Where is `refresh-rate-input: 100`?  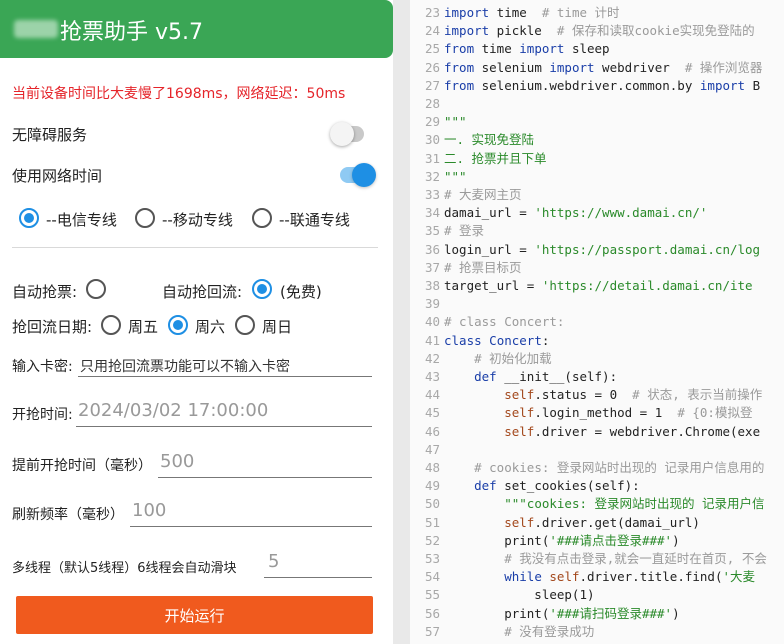
refresh-rate-input: 100 is located at coordinates (149, 510).